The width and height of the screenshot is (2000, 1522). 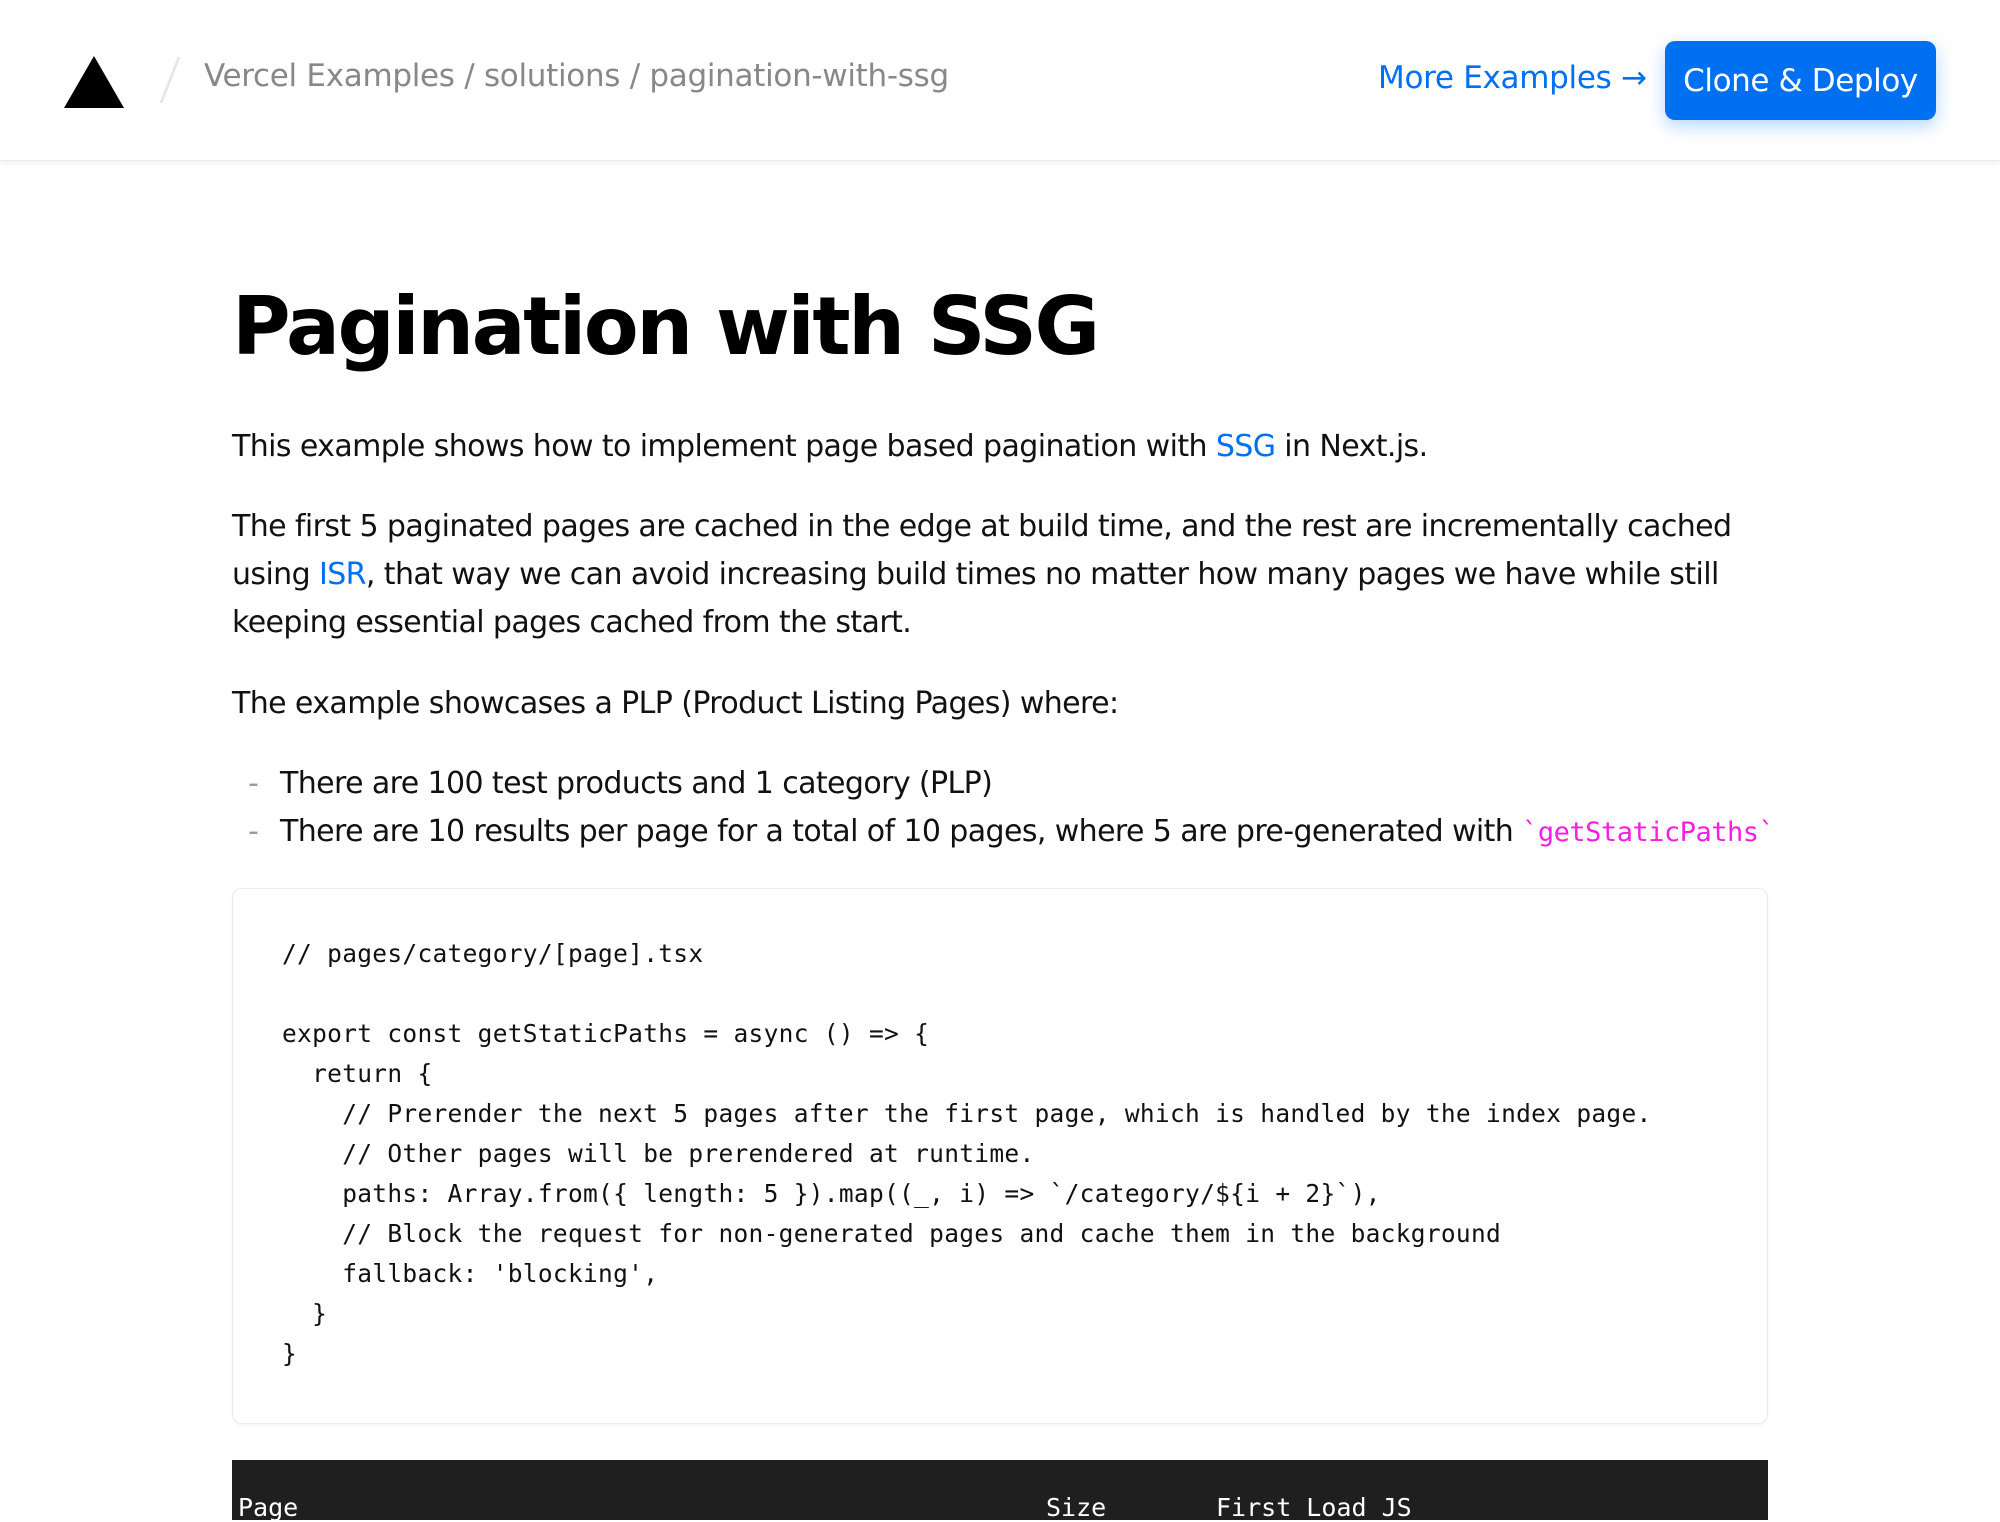 What do you see at coordinates (1512, 78) in the screenshot?
I see `more-examples-link: More Examples →` at bounding box center [1512, 78].